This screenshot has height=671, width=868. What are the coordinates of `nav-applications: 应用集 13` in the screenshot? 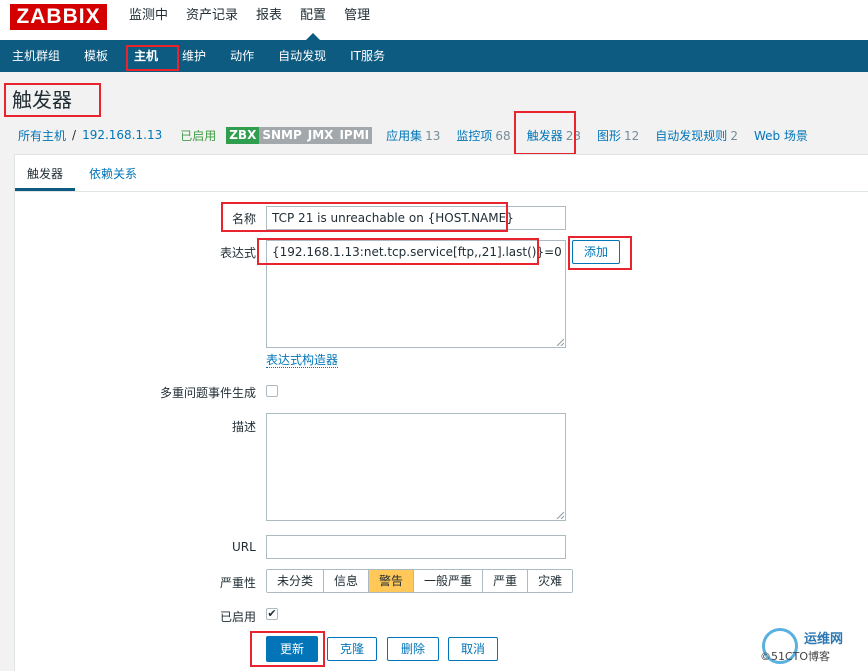 It's located at (413, 135).